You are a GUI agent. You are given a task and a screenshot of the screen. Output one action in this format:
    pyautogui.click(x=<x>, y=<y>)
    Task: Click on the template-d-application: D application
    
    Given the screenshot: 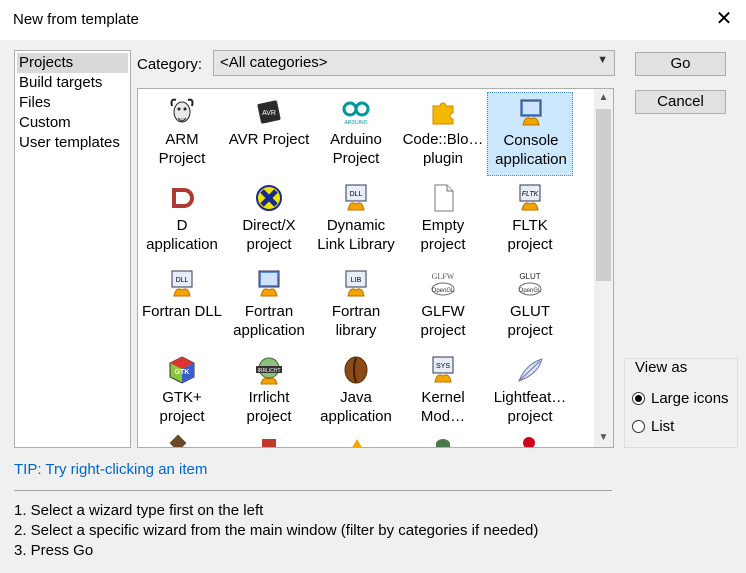 What is the action you would take?
    pyautogui.click(x=182, y=220)
    